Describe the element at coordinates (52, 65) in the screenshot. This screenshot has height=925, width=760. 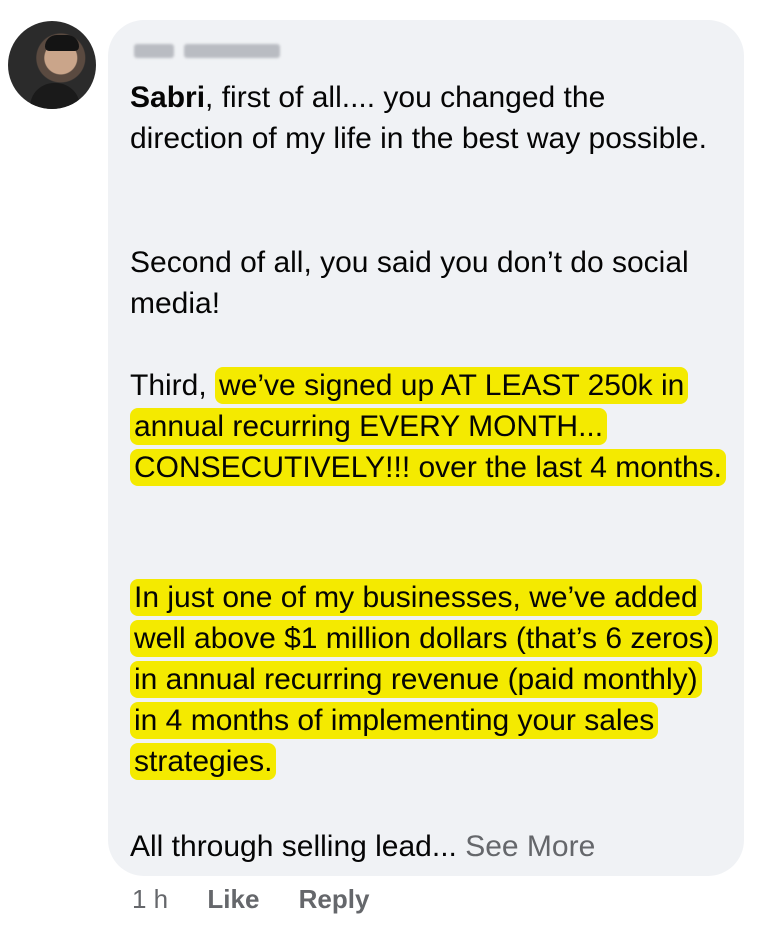
I see `commenter-avatar` at that location.